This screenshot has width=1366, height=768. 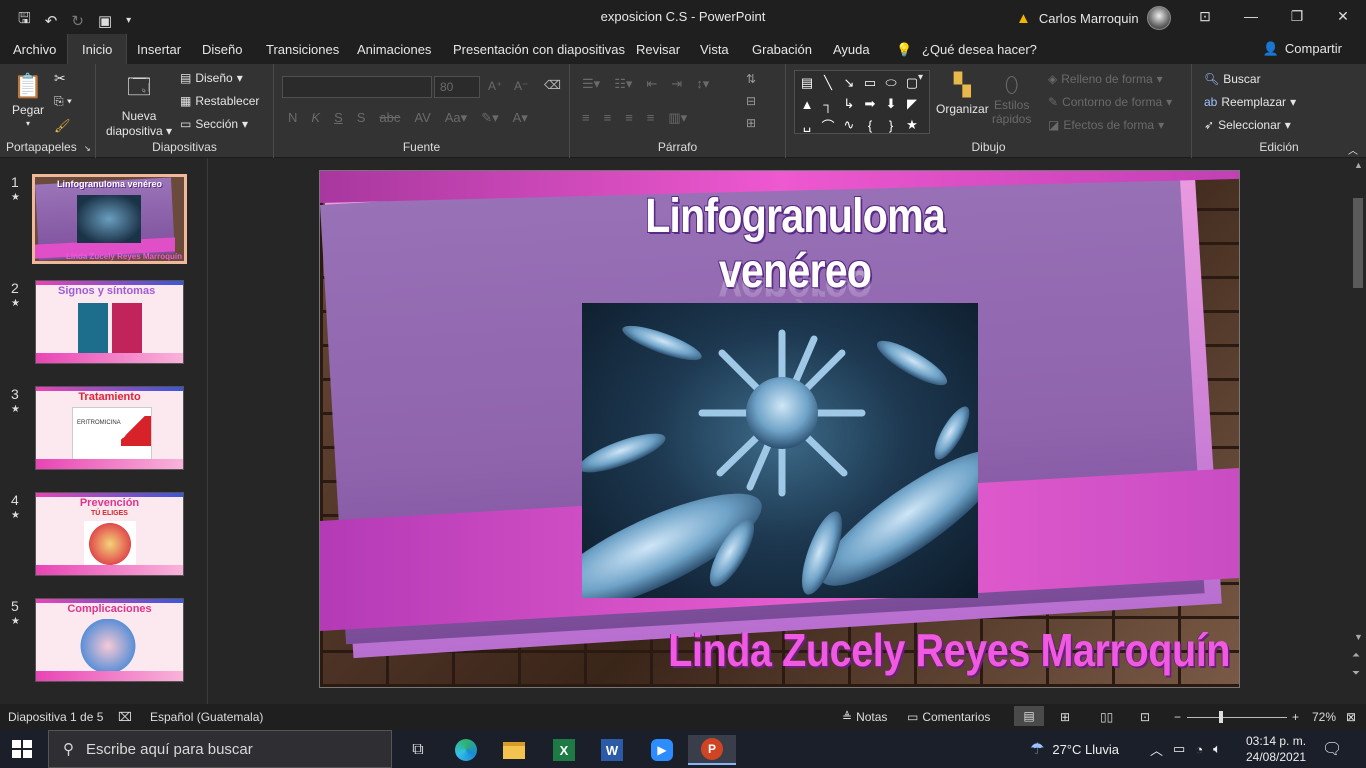 What do you see at coordinates (782, 49) in the screenshot?
I see `tab-grabacion: Grabación` at bounding box center [782, 49].